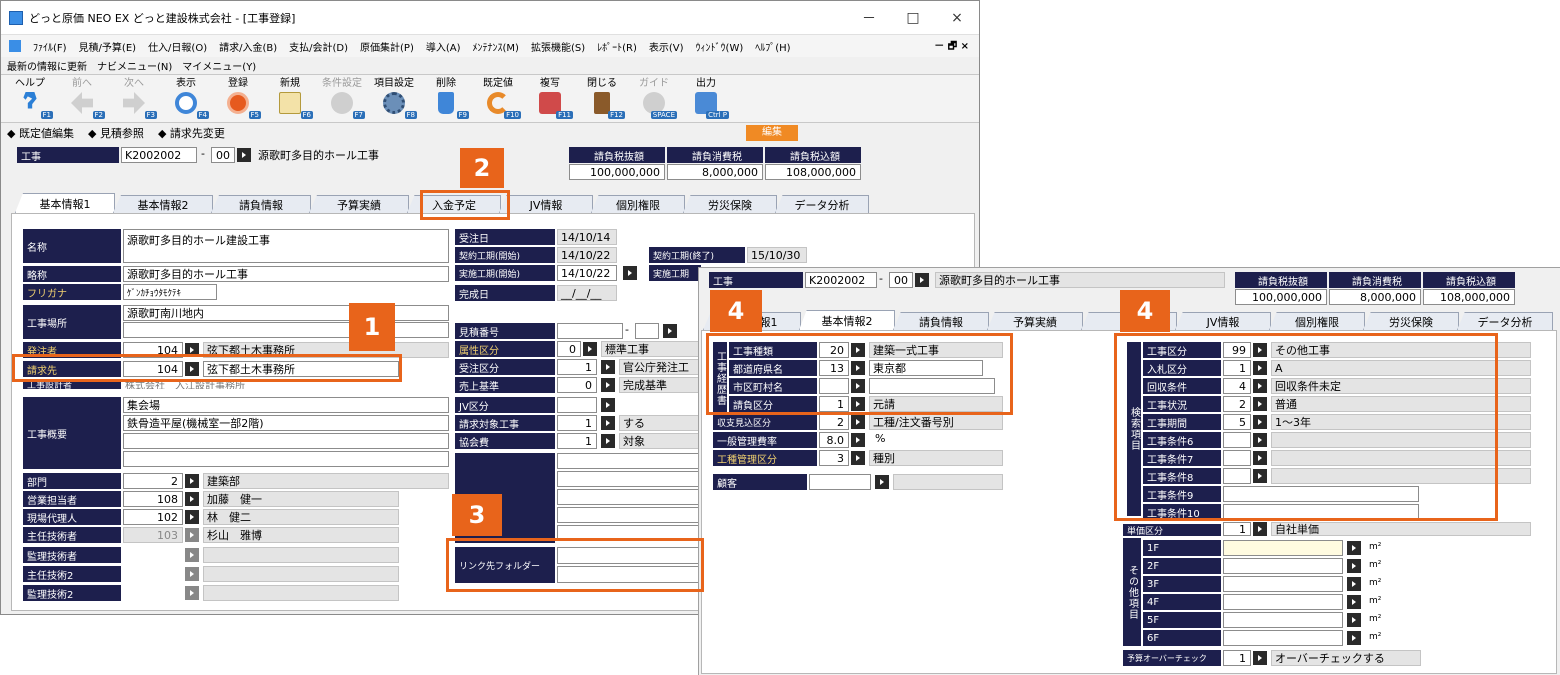 Image resolution: width=1560 pixels, height=675 pixels. What do you see at coordinates (192, 481) in the screenshot?
I see `dept-dropdown` at bounding box center [192, 481].